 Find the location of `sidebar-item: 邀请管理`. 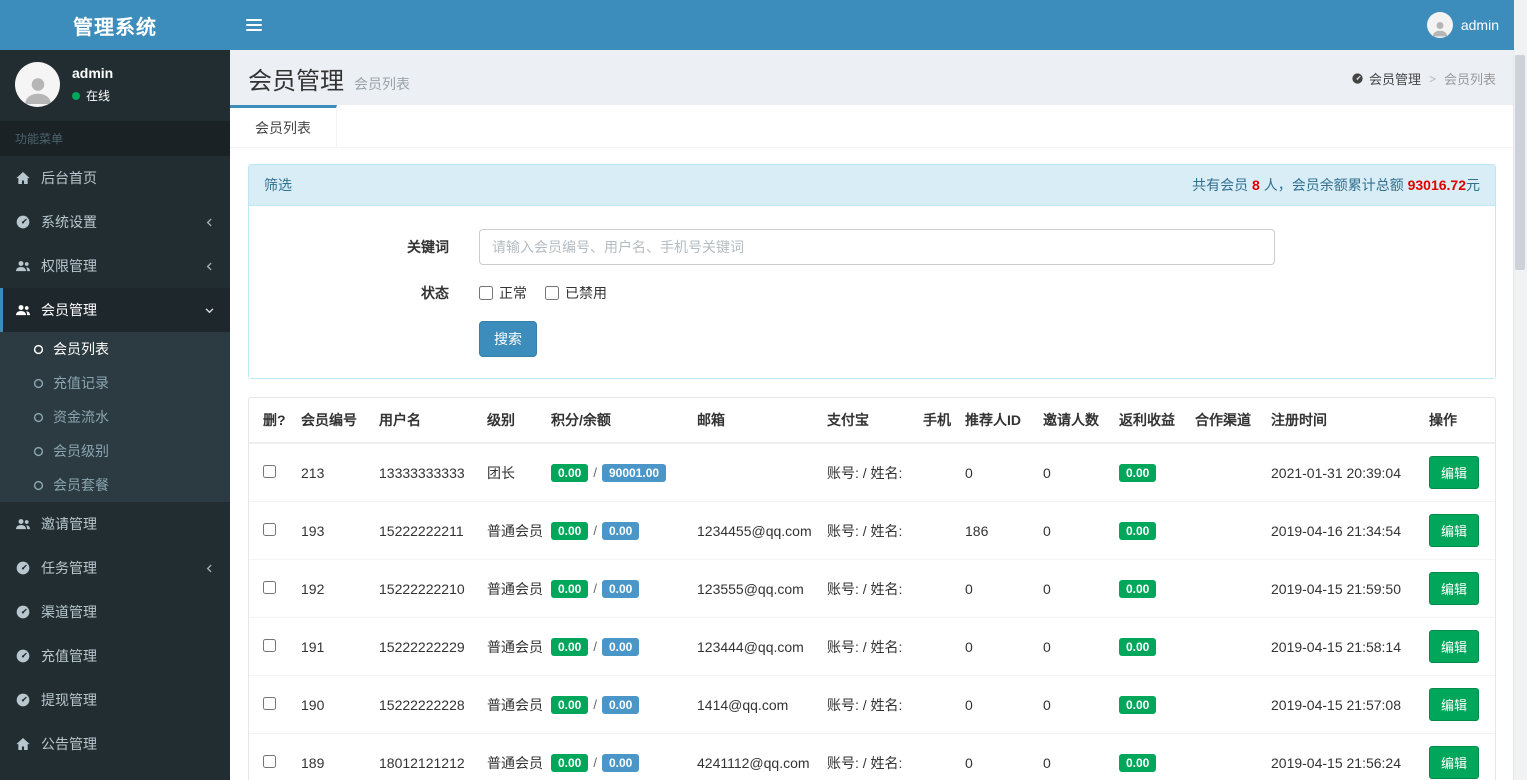

sidebar-item: 邀请管理 is located at coordinates (115, 524).